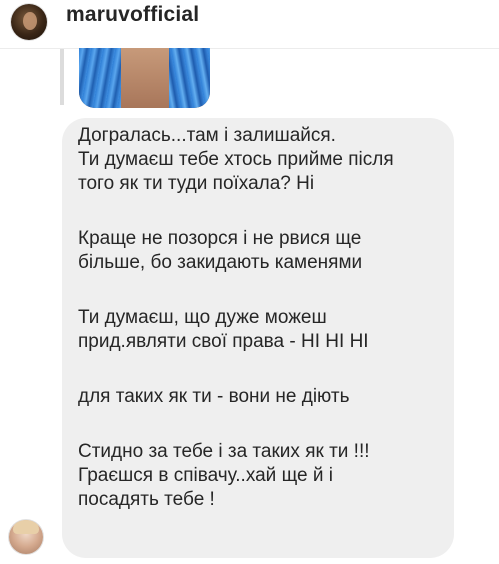 The height and width of the screenshot is (564, 499). I want to click on message-line: посадять тебе !, so click(146, 499).